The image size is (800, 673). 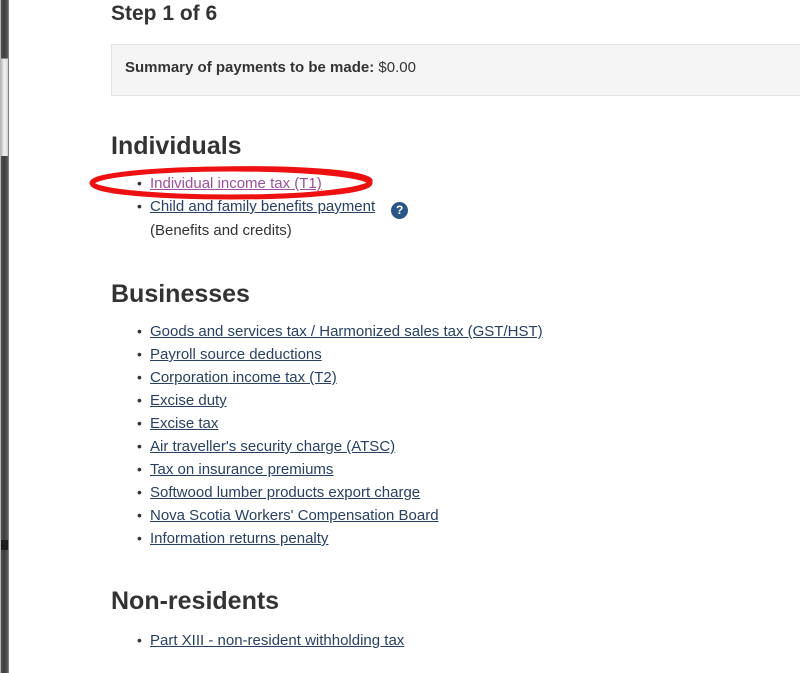 I want to click on section-heading-nonresidents: Non-residents, so click(x=195, y=601).